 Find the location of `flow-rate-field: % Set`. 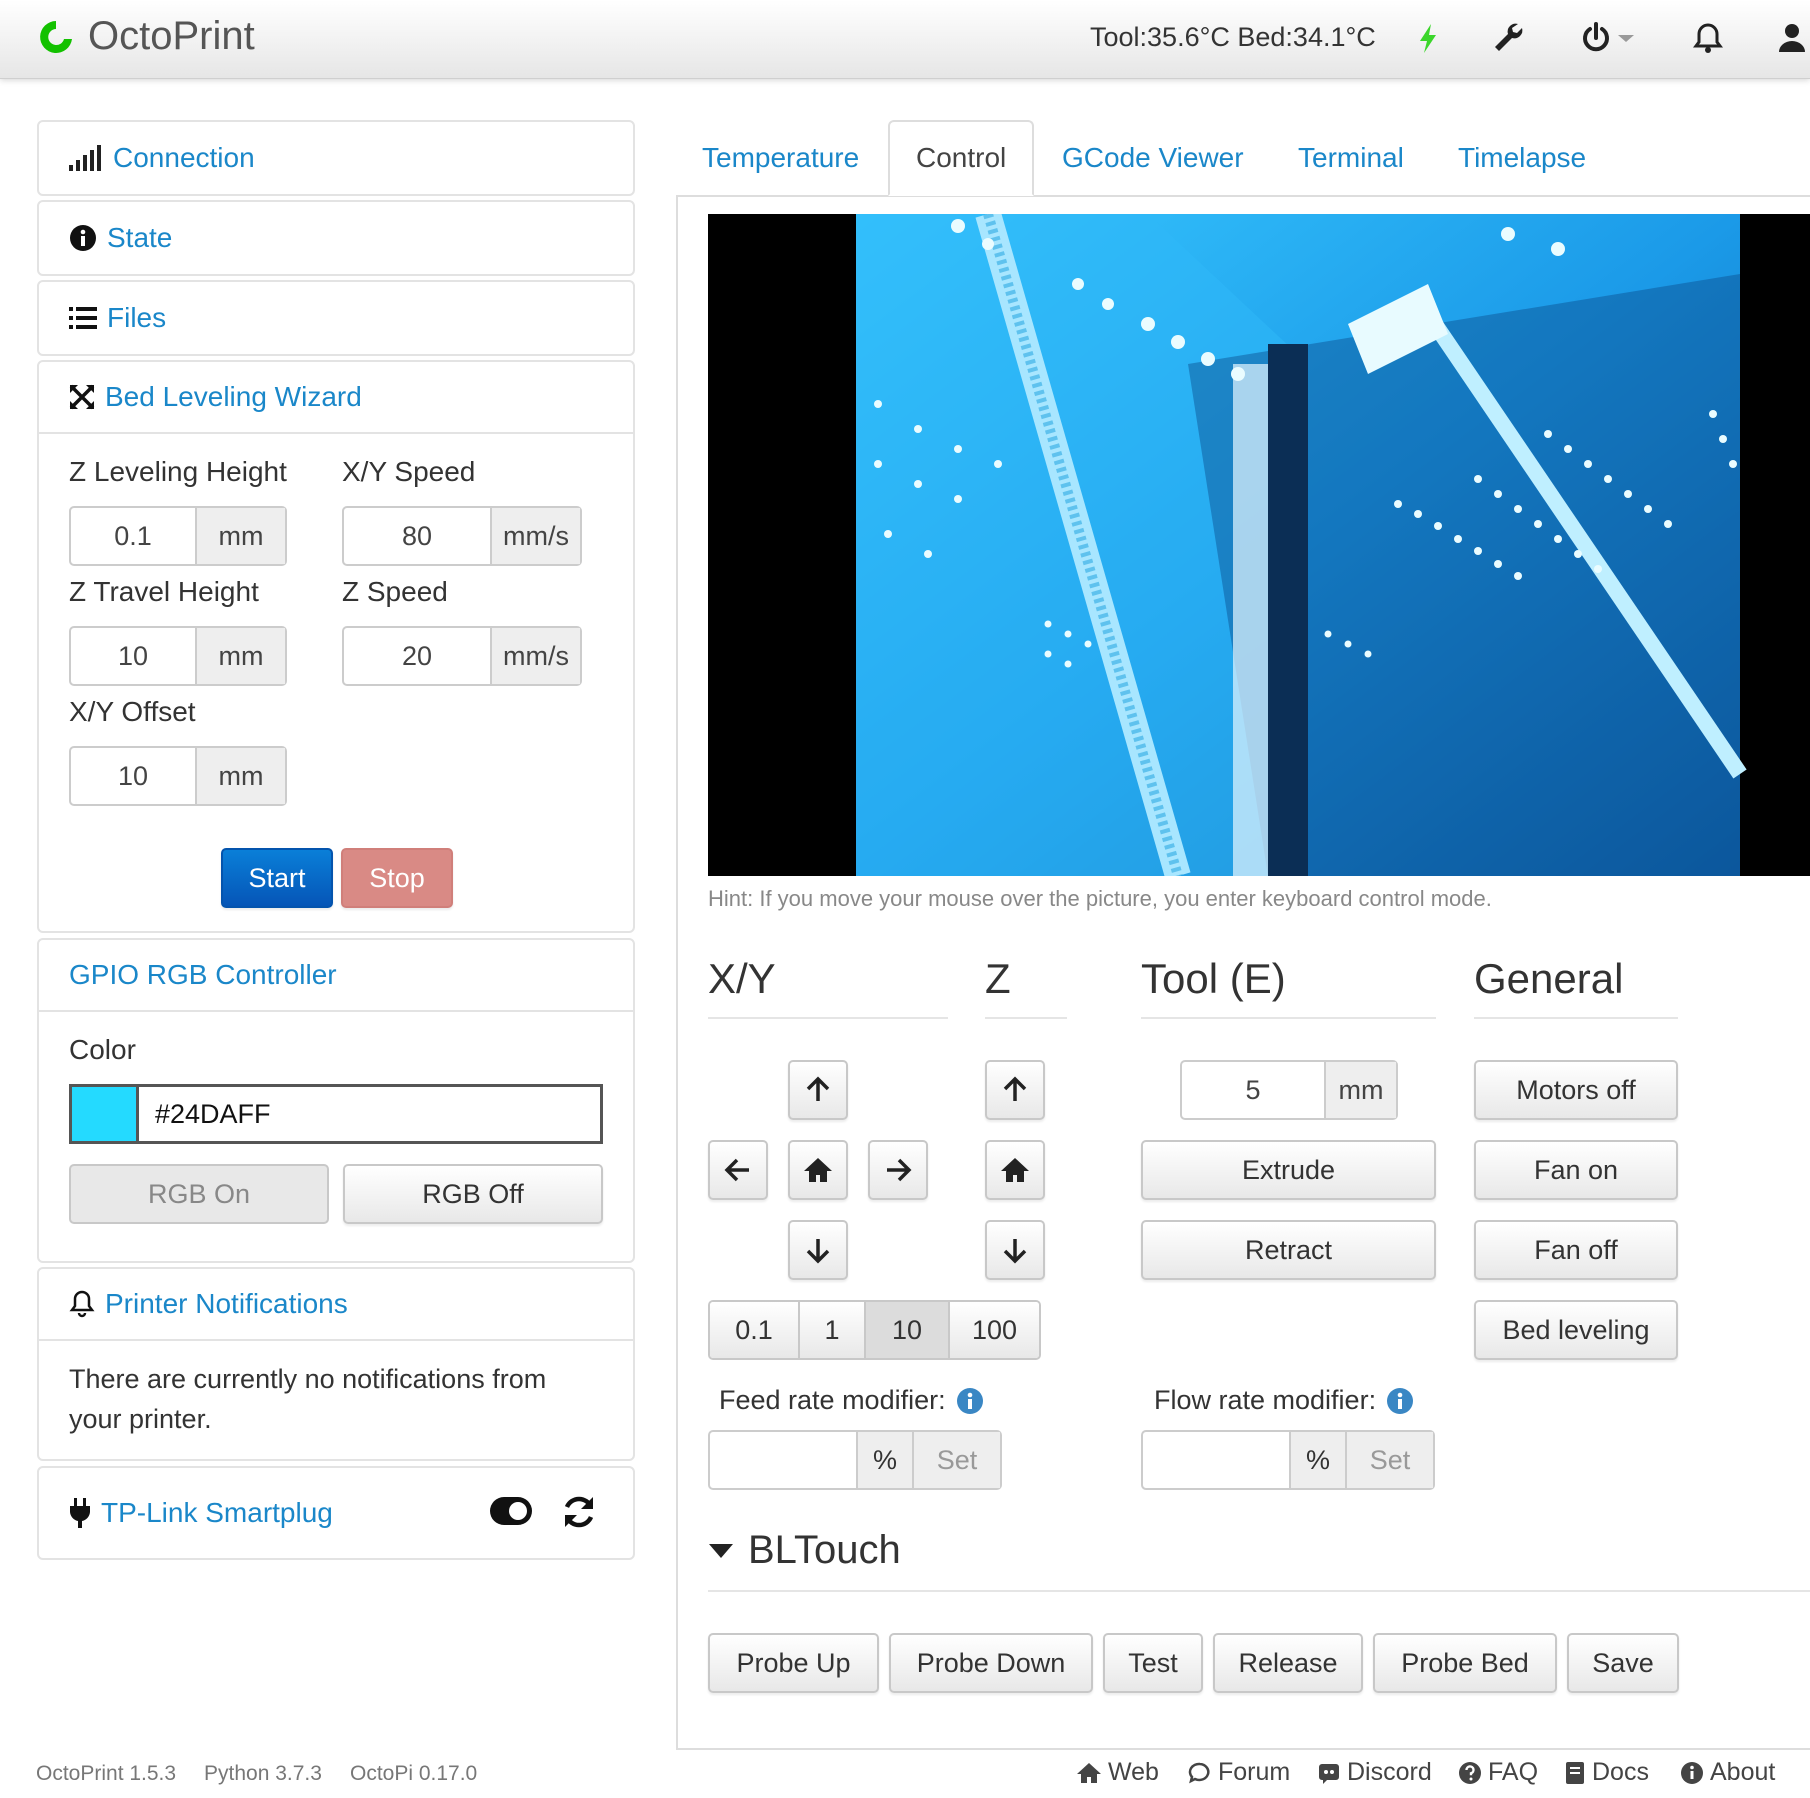

flow-rate-field: % Set is located at coordinates (1288, 1460).